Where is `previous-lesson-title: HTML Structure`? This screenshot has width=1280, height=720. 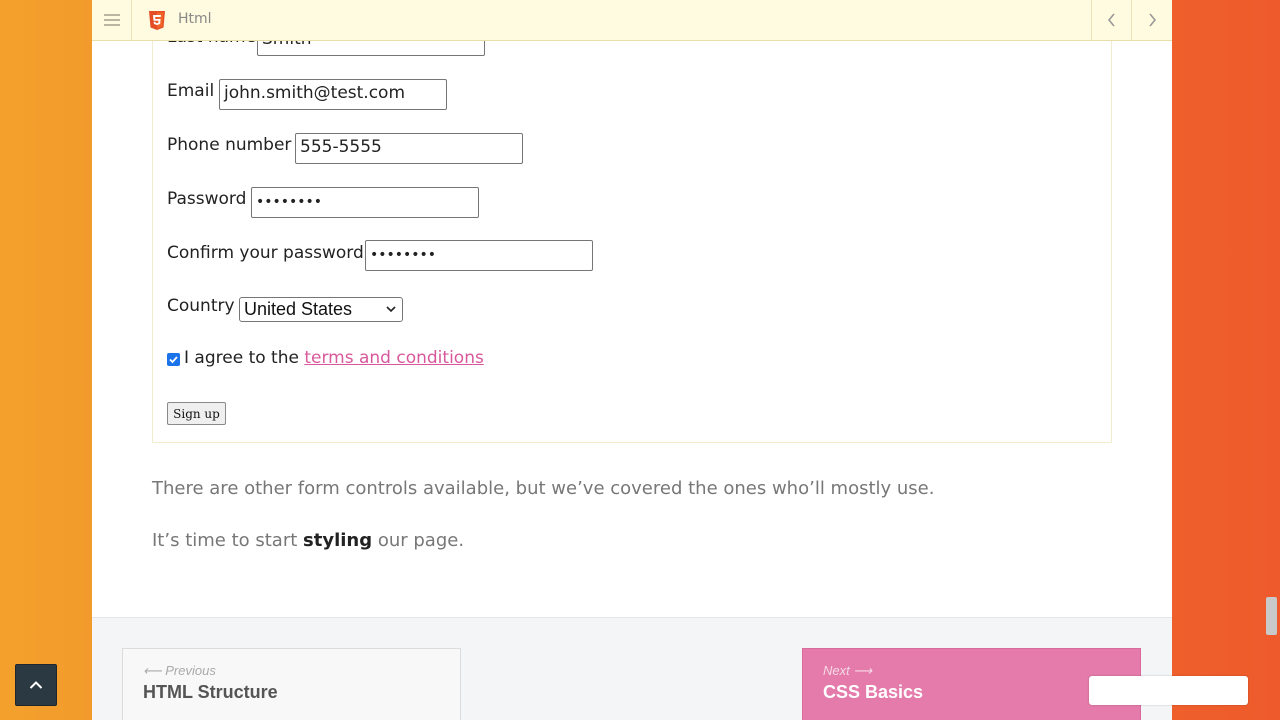
previous-lesson-title: HTML Structure is located at coordinates (210, 692).